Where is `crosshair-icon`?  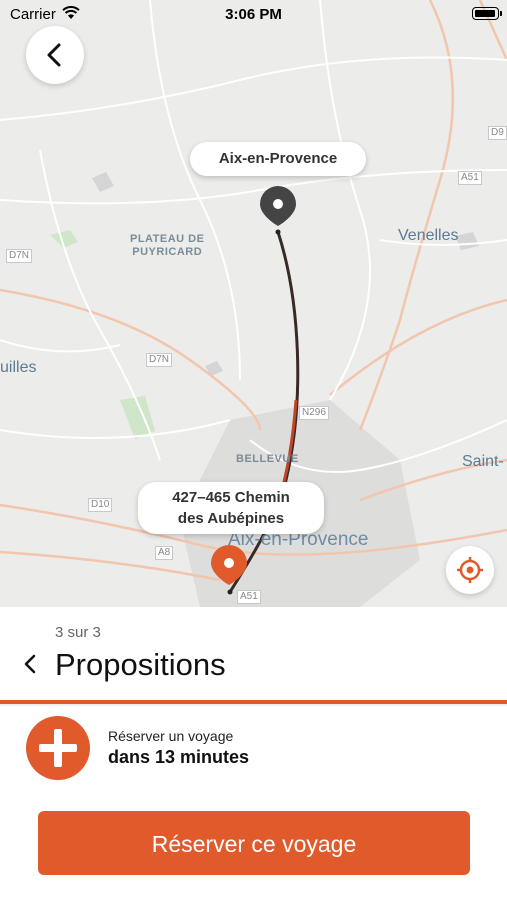
crosshair-icon is located at coordinates (470, 570).